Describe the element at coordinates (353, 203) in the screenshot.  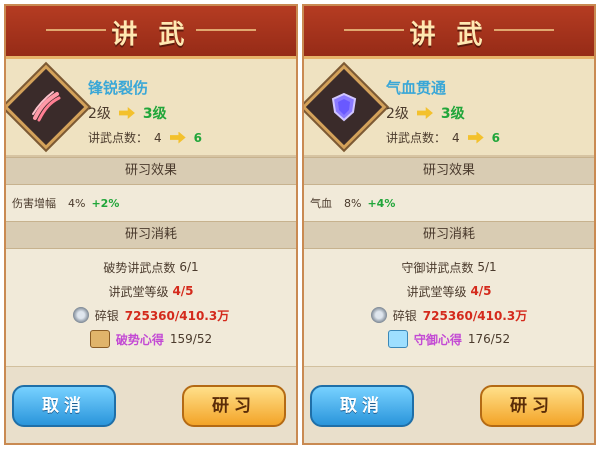
I see `effect-value: 8%` at that location.